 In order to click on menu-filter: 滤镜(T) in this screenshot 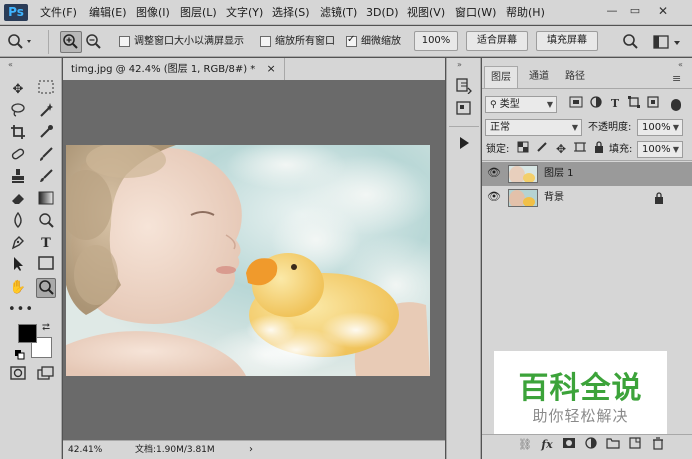, I will do `click(338, 12)`.